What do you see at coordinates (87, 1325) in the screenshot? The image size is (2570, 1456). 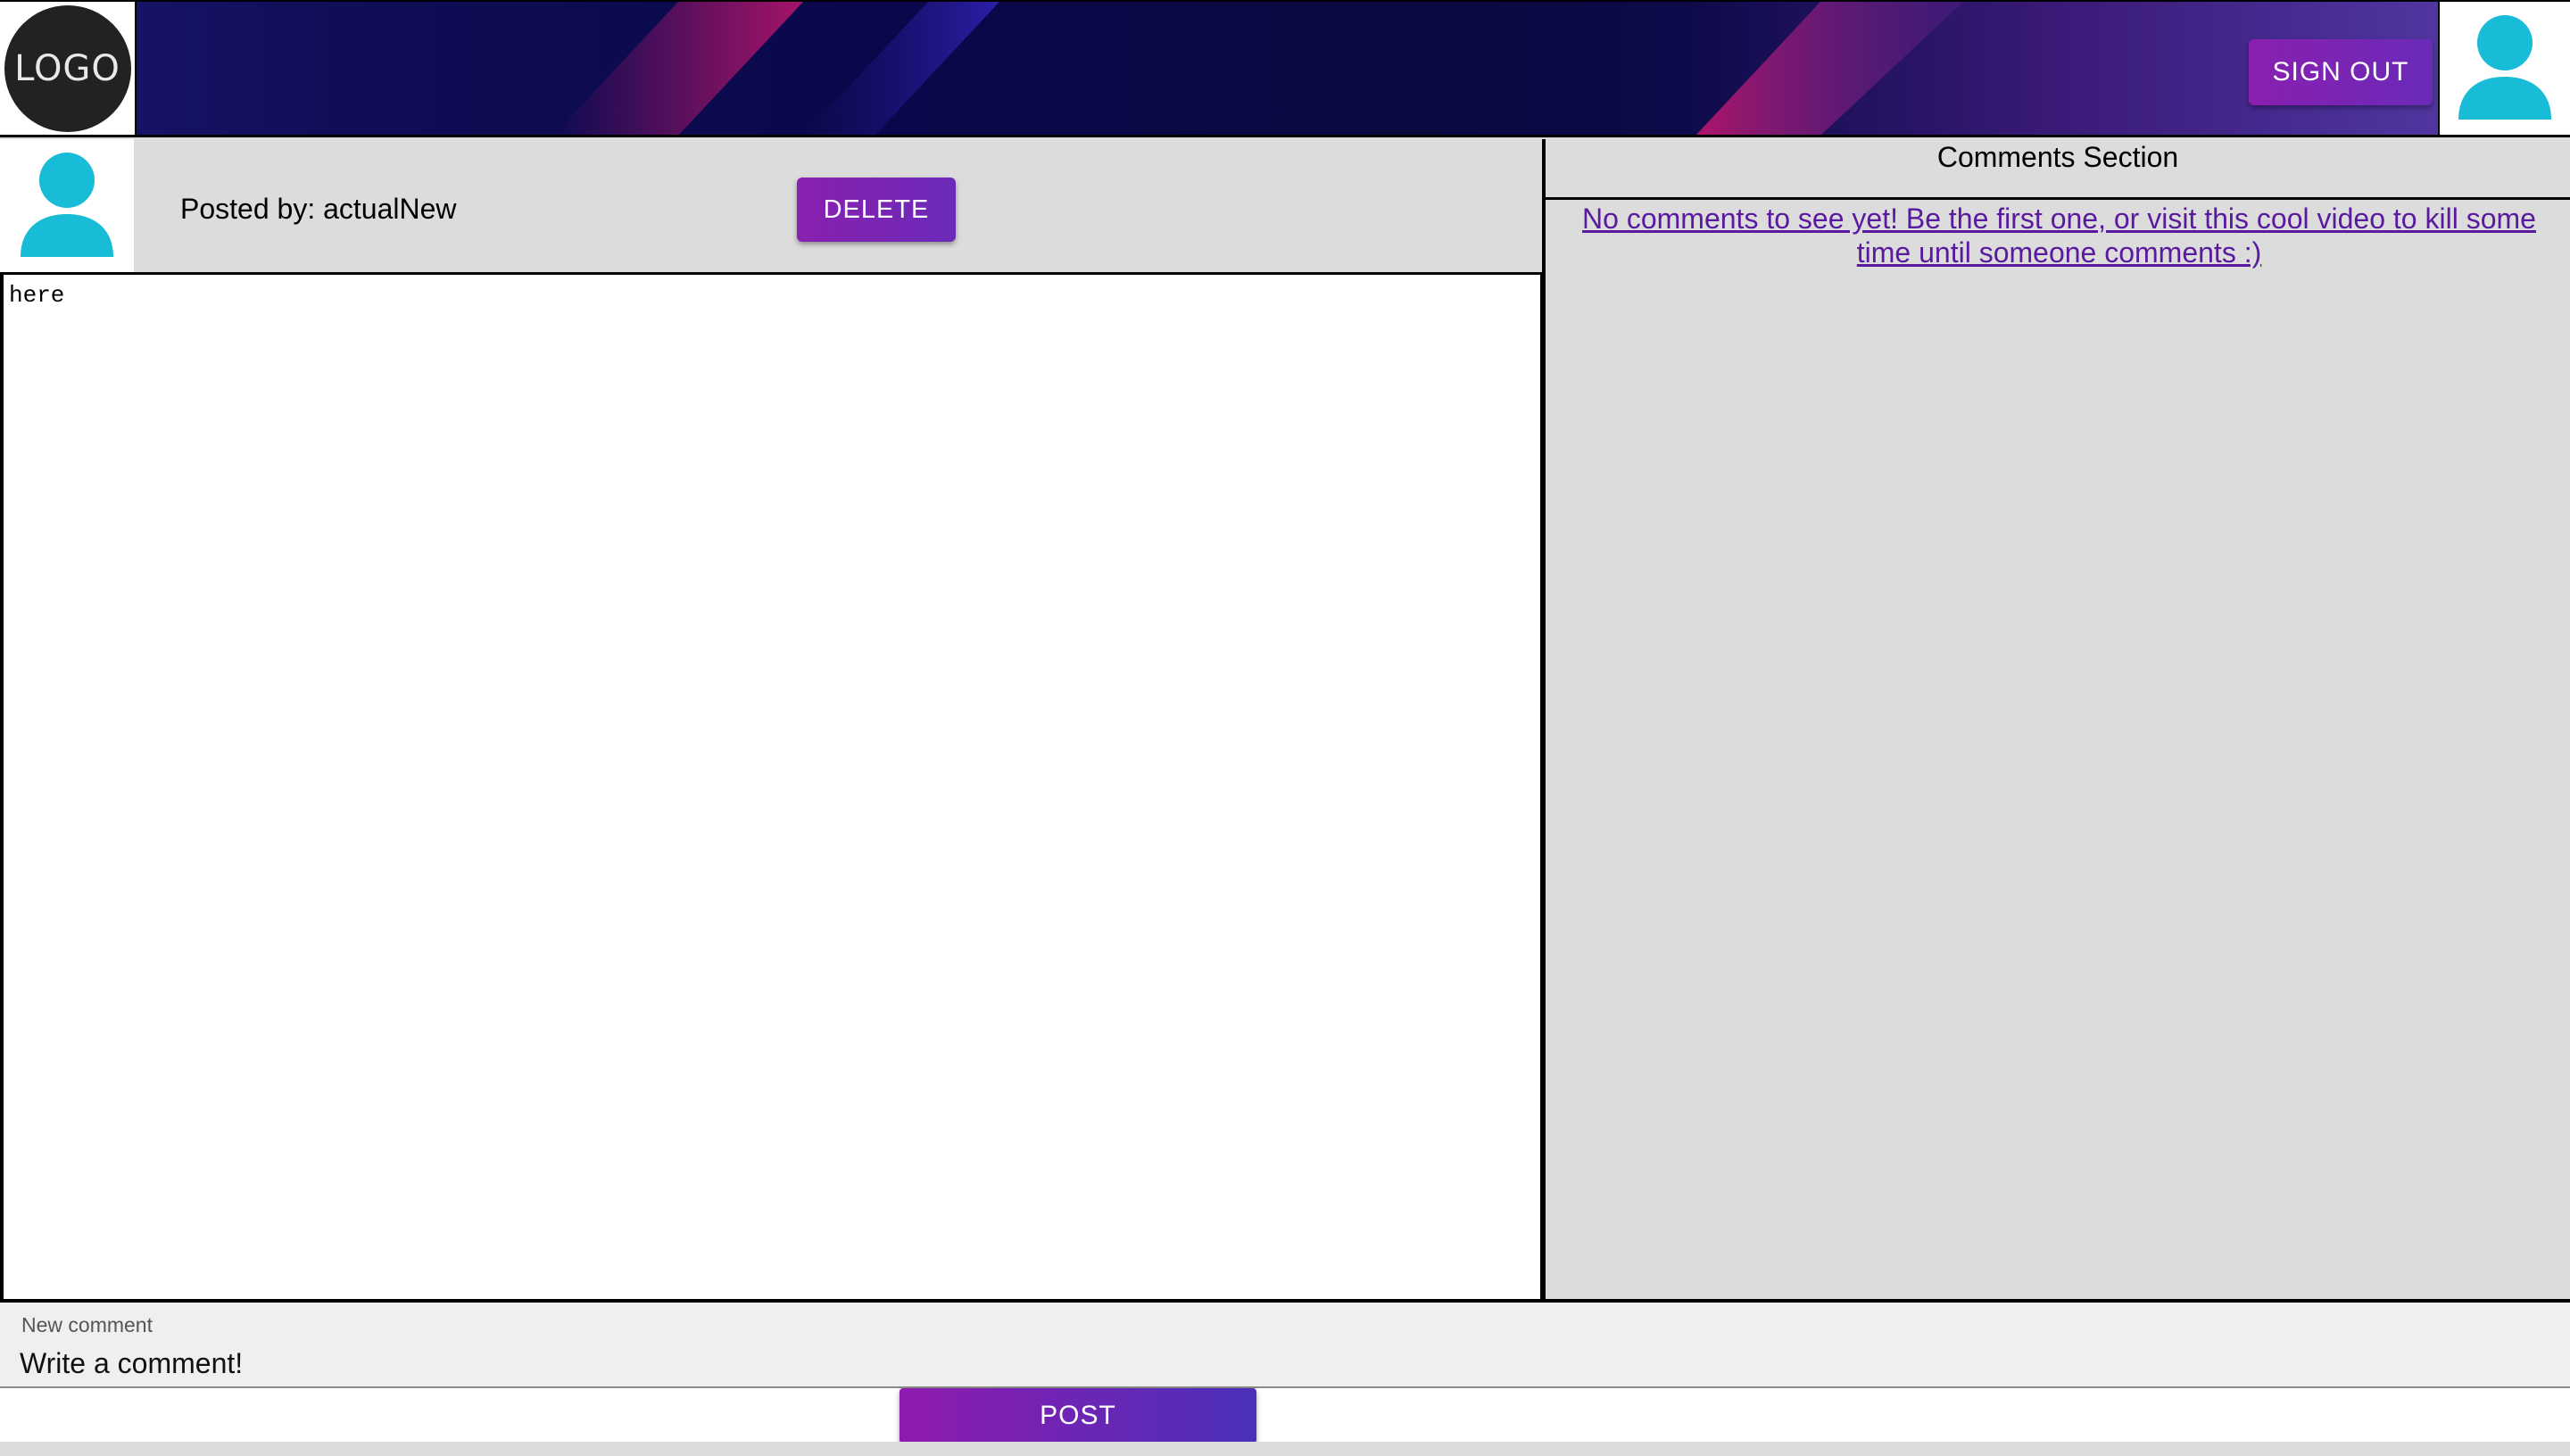 I see `new-comment-label: New comment` at bounding box center [87, 1325].